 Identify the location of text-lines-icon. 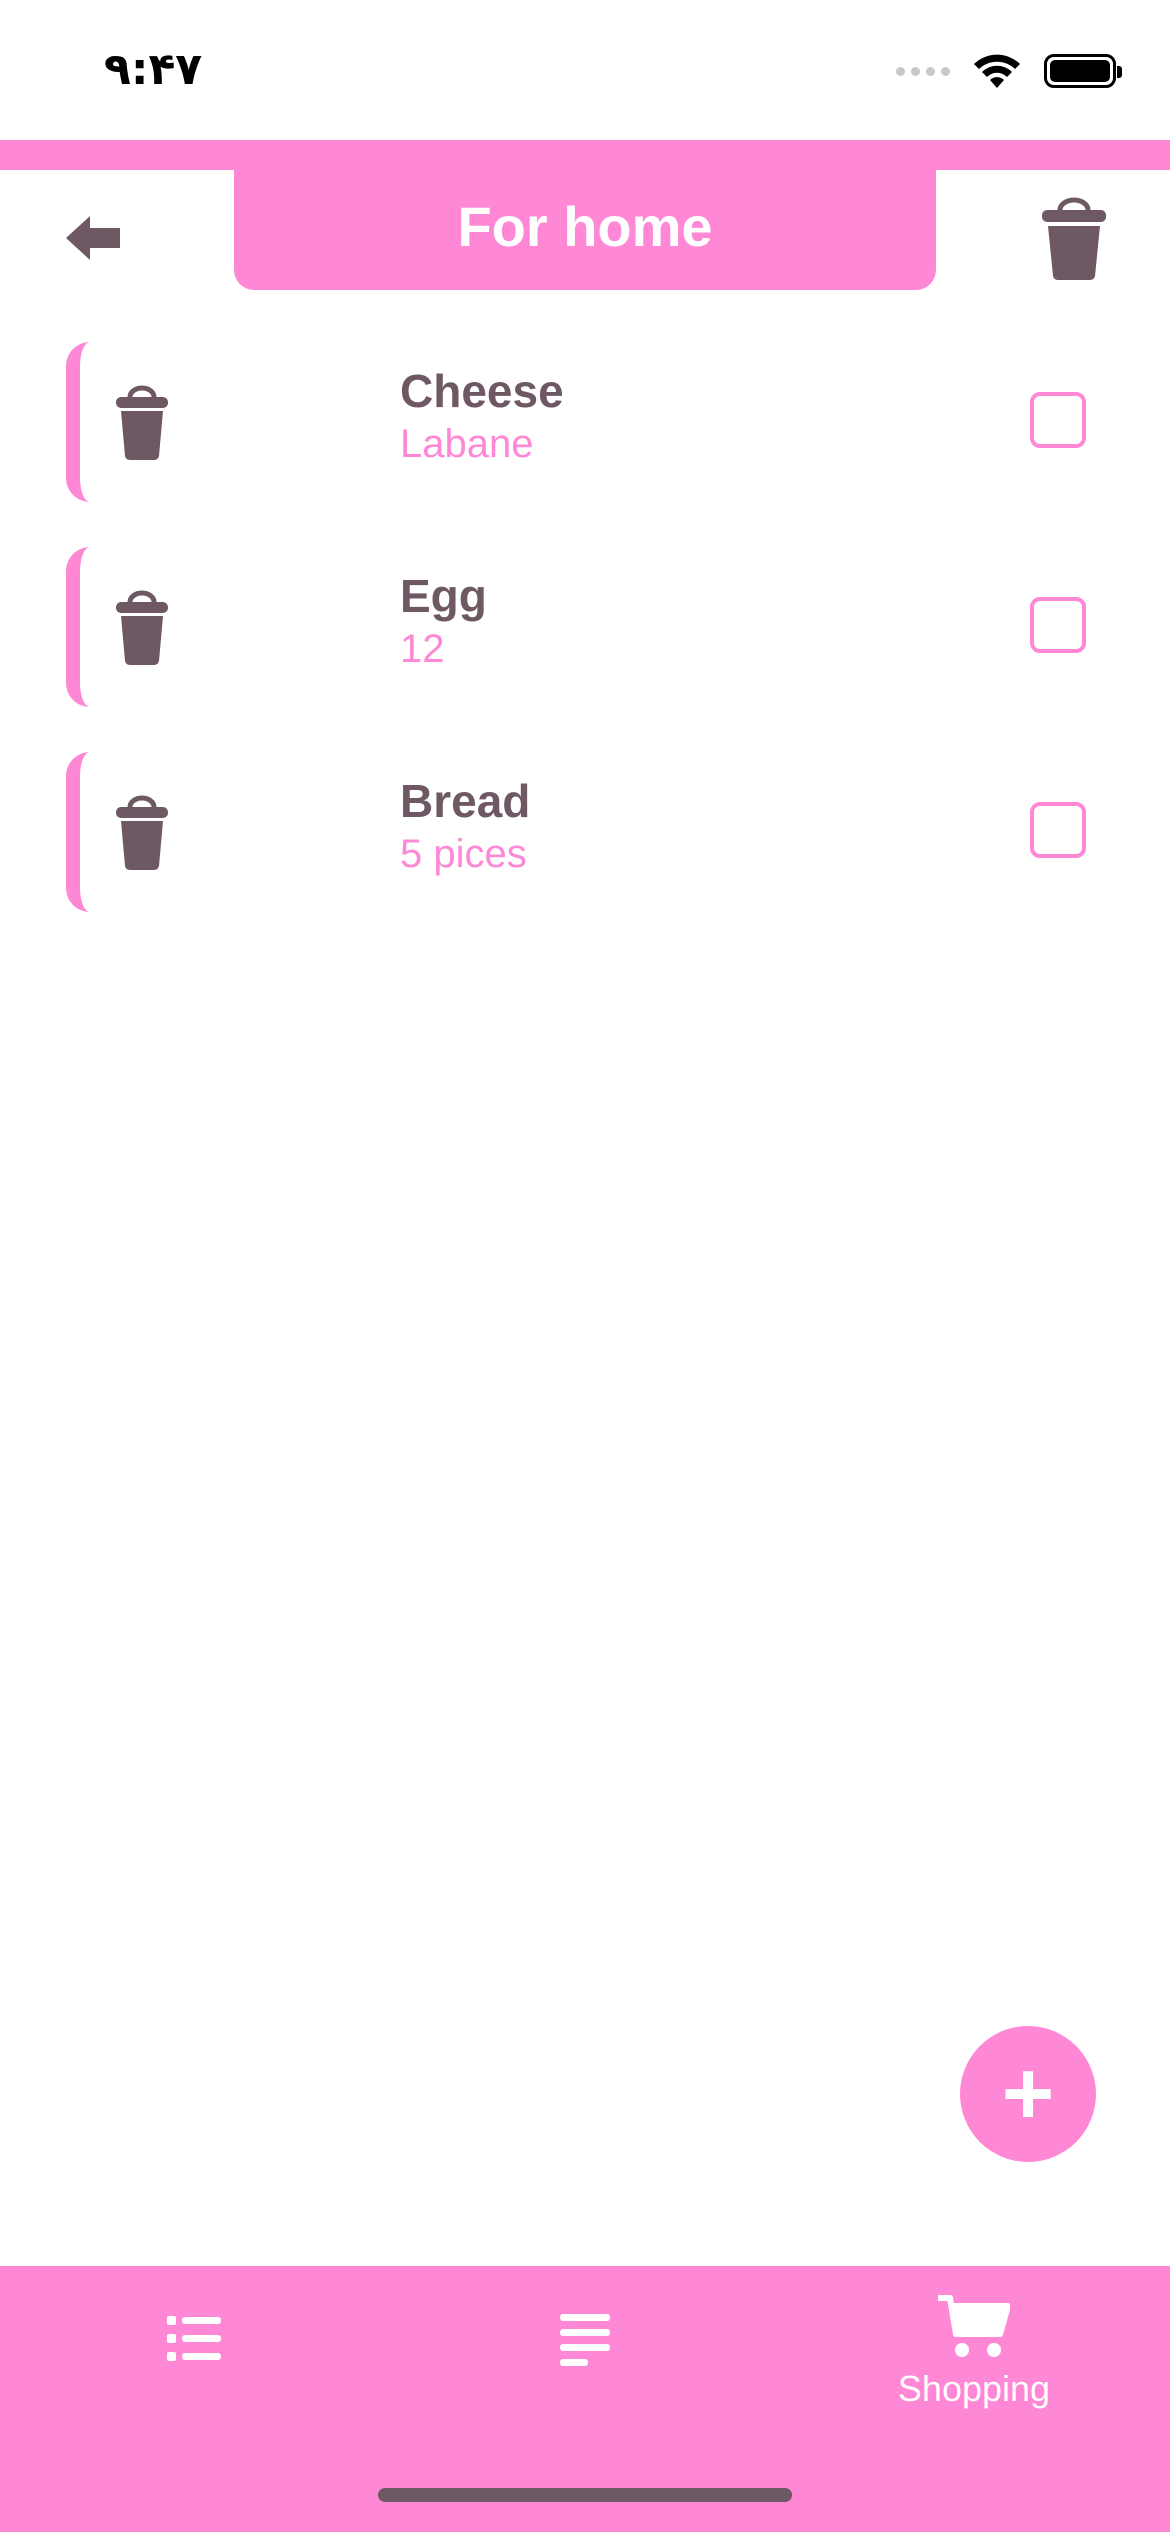
(585, 2340).